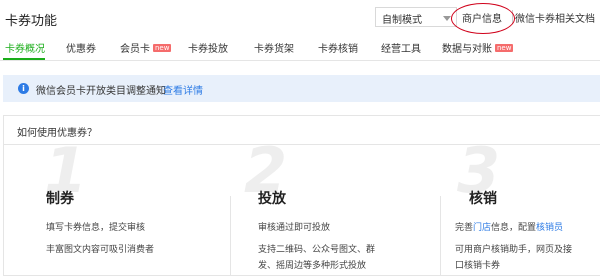  I want to click on tab-label: 经营工具, so click(401, 49).